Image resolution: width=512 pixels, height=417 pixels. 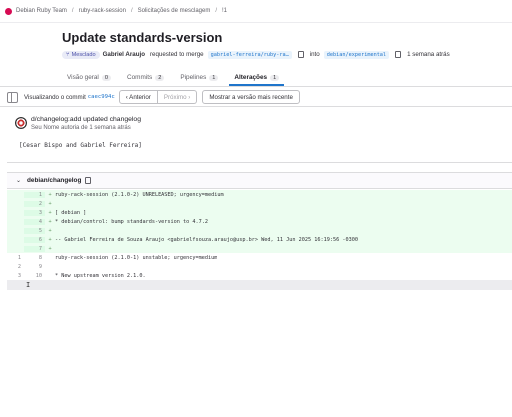 I want to click on new-line-number: 9, so click(x=34, y=267).